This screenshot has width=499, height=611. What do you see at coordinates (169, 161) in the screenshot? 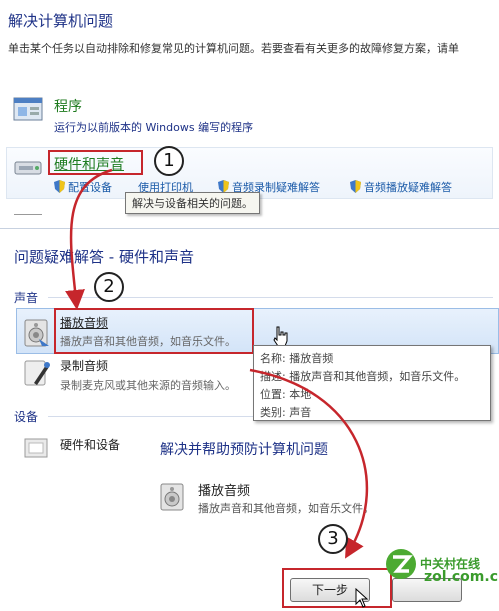
I see `step-1-marker: 1` at bounding box center [169, 161].